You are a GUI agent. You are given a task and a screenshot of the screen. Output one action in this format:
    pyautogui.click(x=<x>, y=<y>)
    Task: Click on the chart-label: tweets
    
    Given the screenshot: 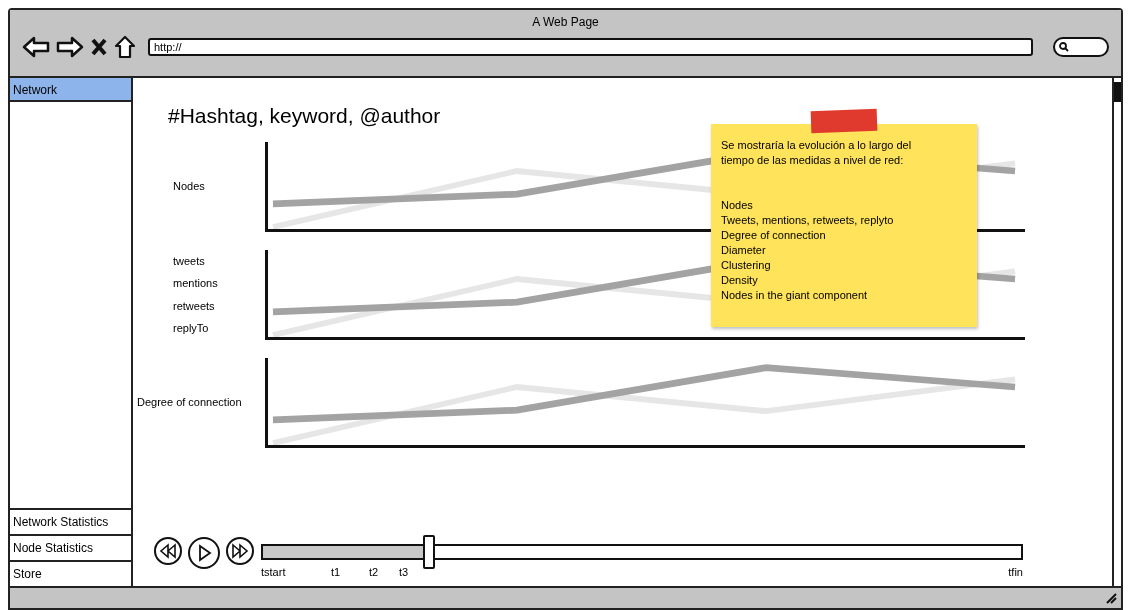 What is the action you would take?
    pyautogui.click(x=189, y=261)
    